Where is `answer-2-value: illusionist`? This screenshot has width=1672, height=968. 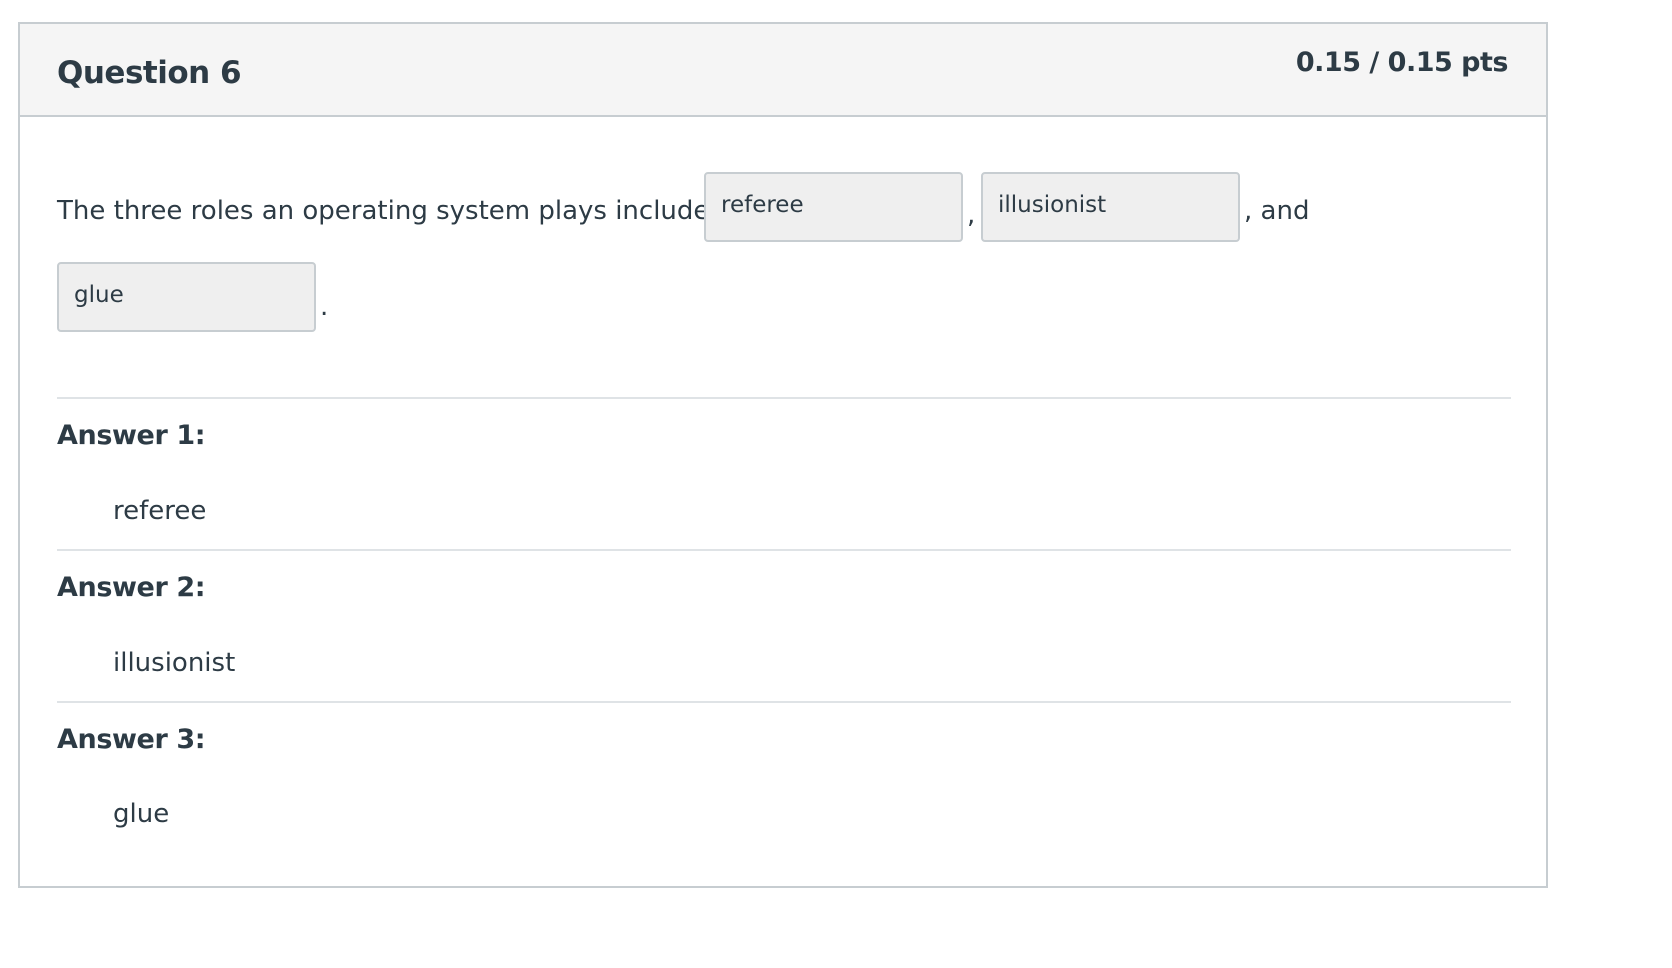
answer-2-value: illusionist is located at coordinates (174, 663).